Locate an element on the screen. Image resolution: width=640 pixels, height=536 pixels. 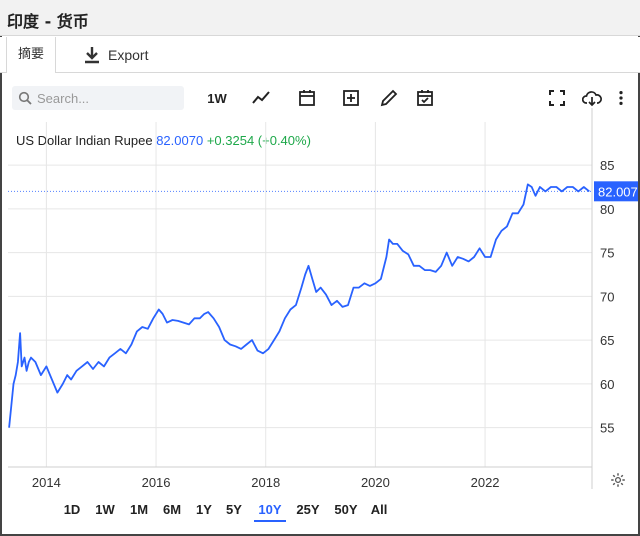
range-button-25y: 25Y is located at coordinates (308, 510).